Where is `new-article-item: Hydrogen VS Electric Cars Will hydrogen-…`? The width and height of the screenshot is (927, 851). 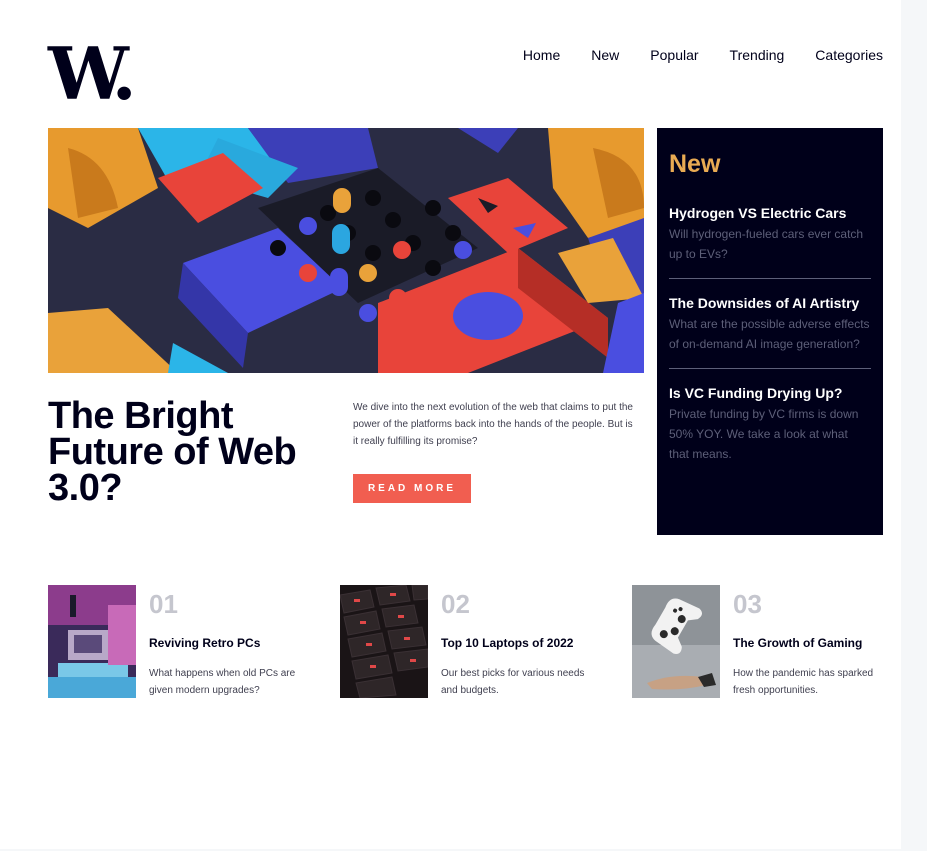
new-article-item: Hydrogen VS Electric Cars Will hydrogen-… is located at coordinates (770, 233).